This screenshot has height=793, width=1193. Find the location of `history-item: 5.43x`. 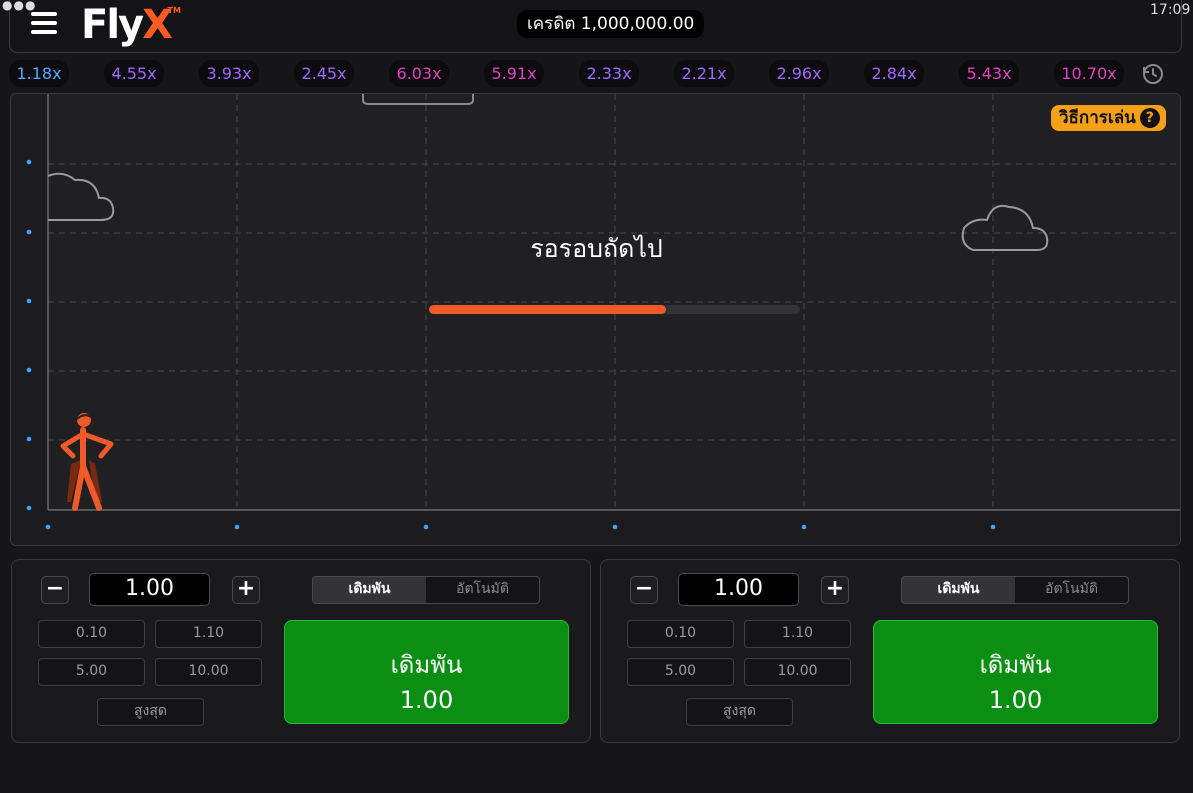

history-item: 5.43x is located at coordinates (989, 73).